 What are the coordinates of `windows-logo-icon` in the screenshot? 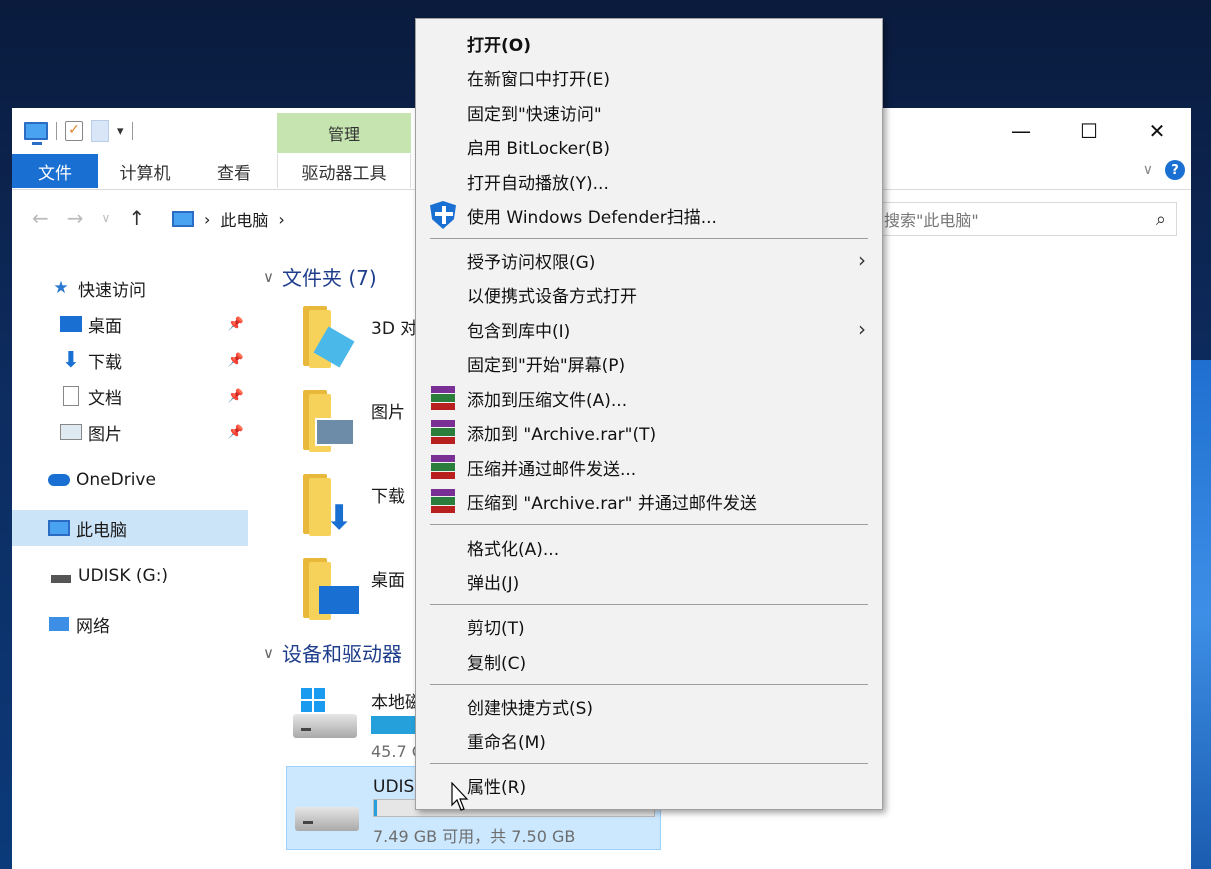 It's located at (313, 700).